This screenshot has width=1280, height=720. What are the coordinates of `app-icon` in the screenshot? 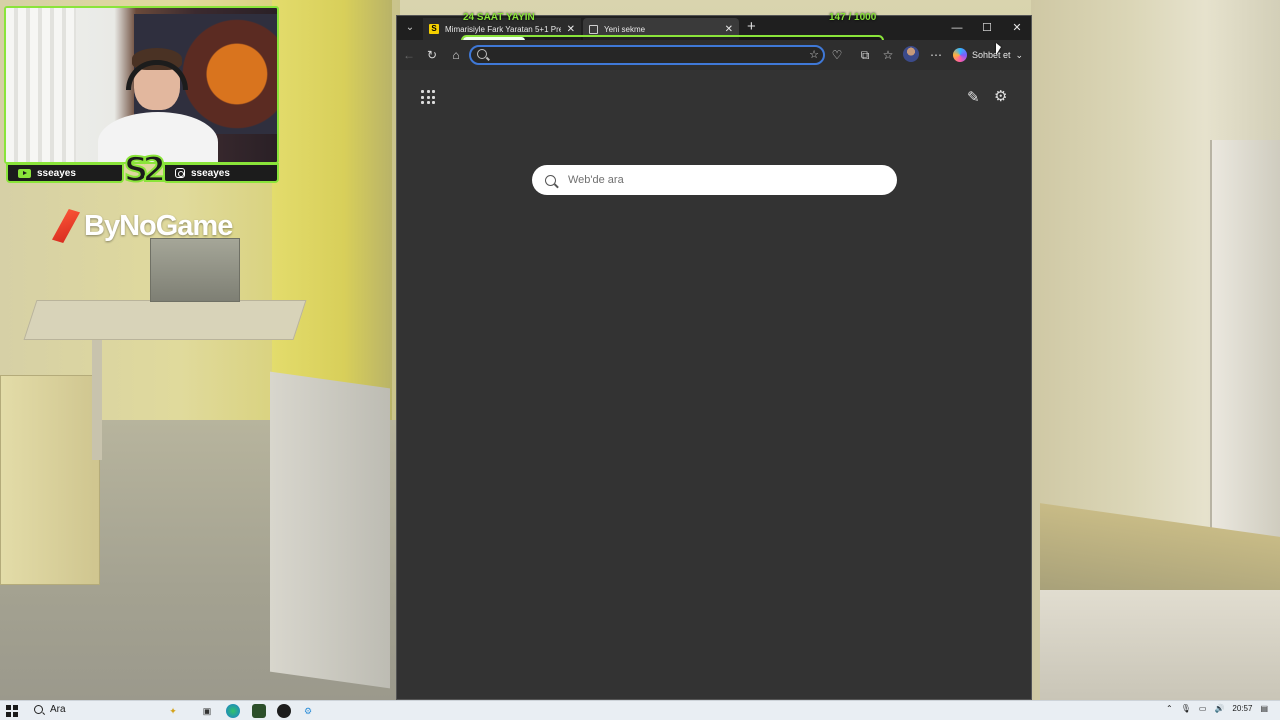 It's located at (259, 711).